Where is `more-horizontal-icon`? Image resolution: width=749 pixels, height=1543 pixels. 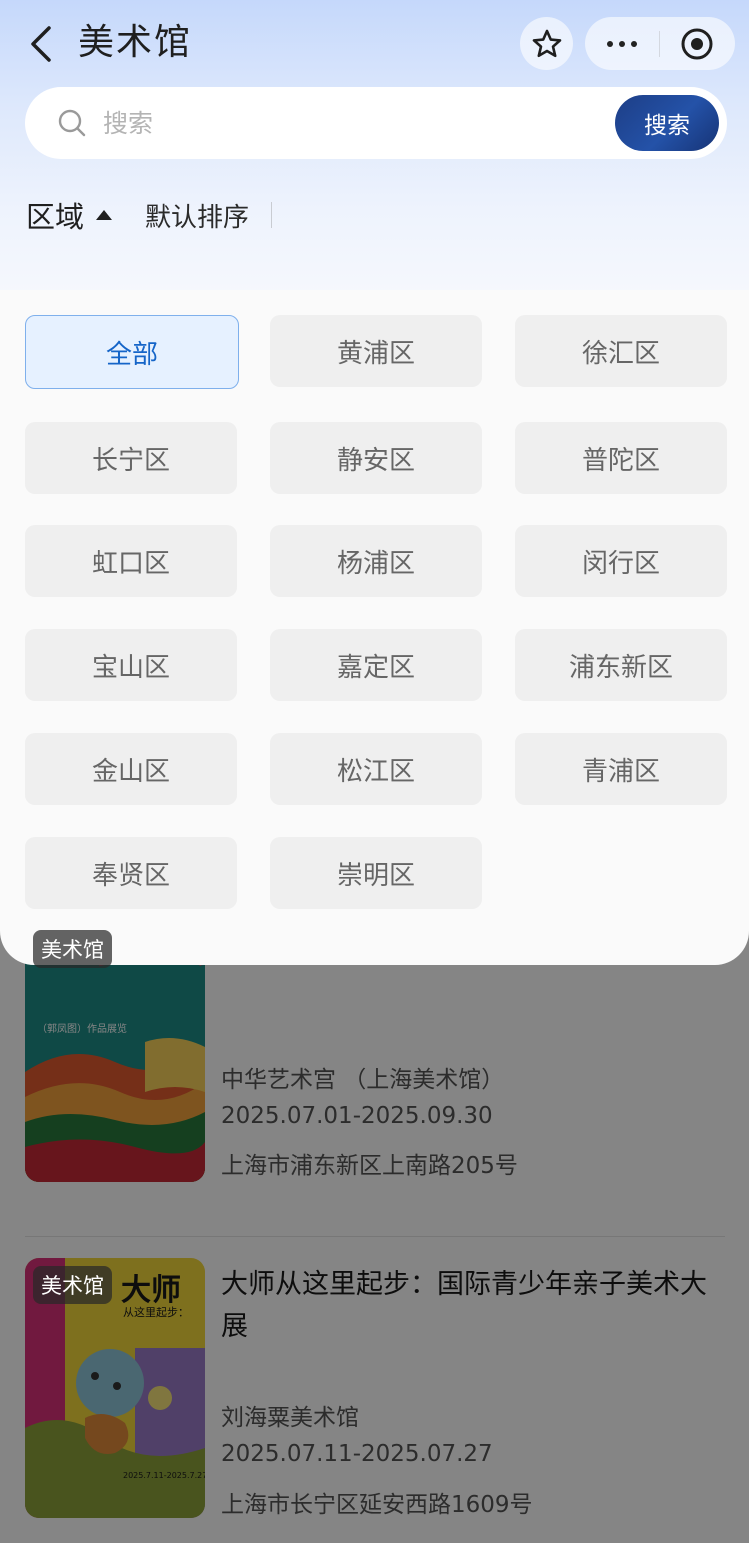 more-horizontal-icon is located at coordinates (622, 43).